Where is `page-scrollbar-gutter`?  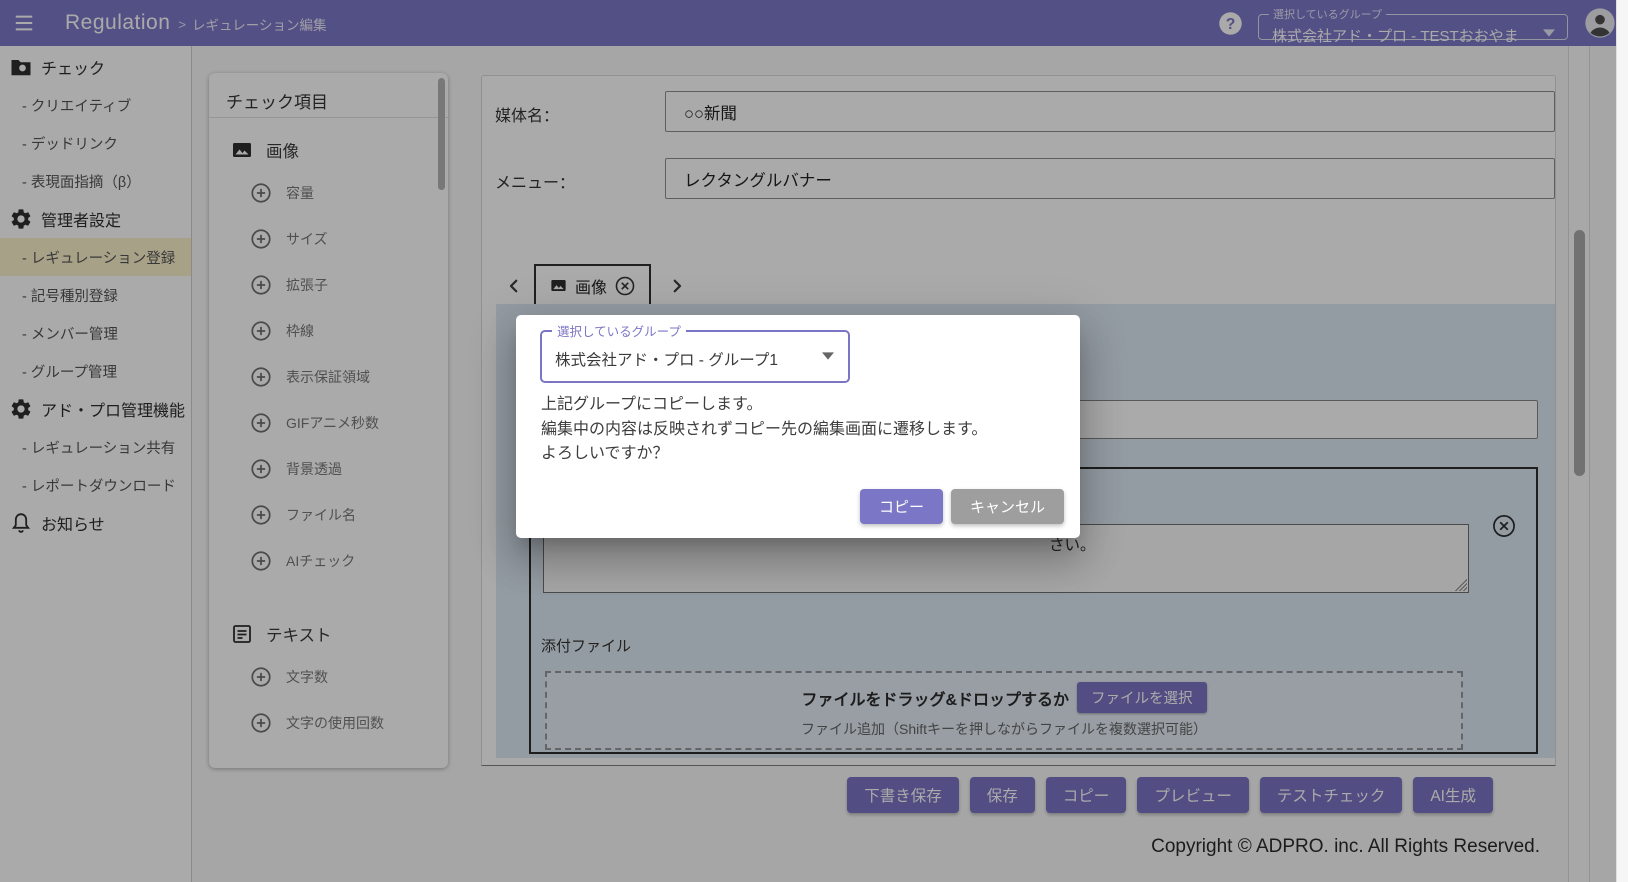
page-scrollbar-gutter is located at coordinates (1622, 441).